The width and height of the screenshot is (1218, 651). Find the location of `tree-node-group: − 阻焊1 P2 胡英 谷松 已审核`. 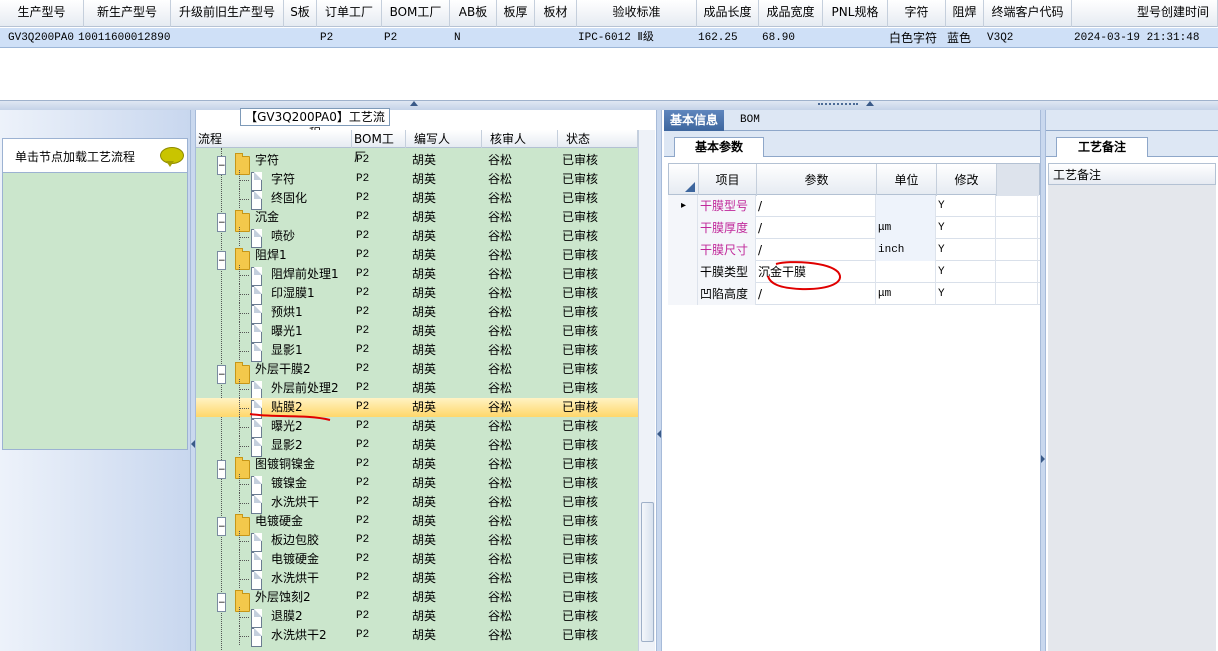

tree-node-group: − 阻焊1 P2 胡英 谷松 已审核 is located at coordinates (417, 258).